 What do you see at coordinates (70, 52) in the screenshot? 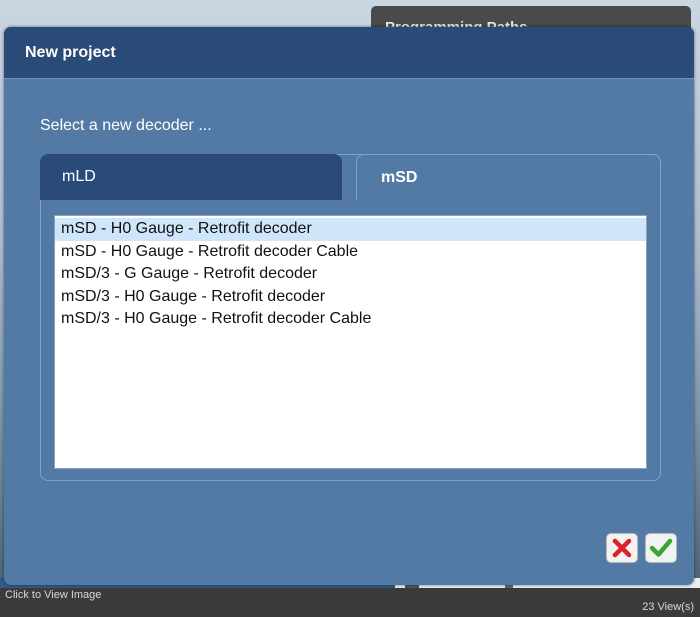
I see `dialog-title: New project` at bounding box center [70, 52].